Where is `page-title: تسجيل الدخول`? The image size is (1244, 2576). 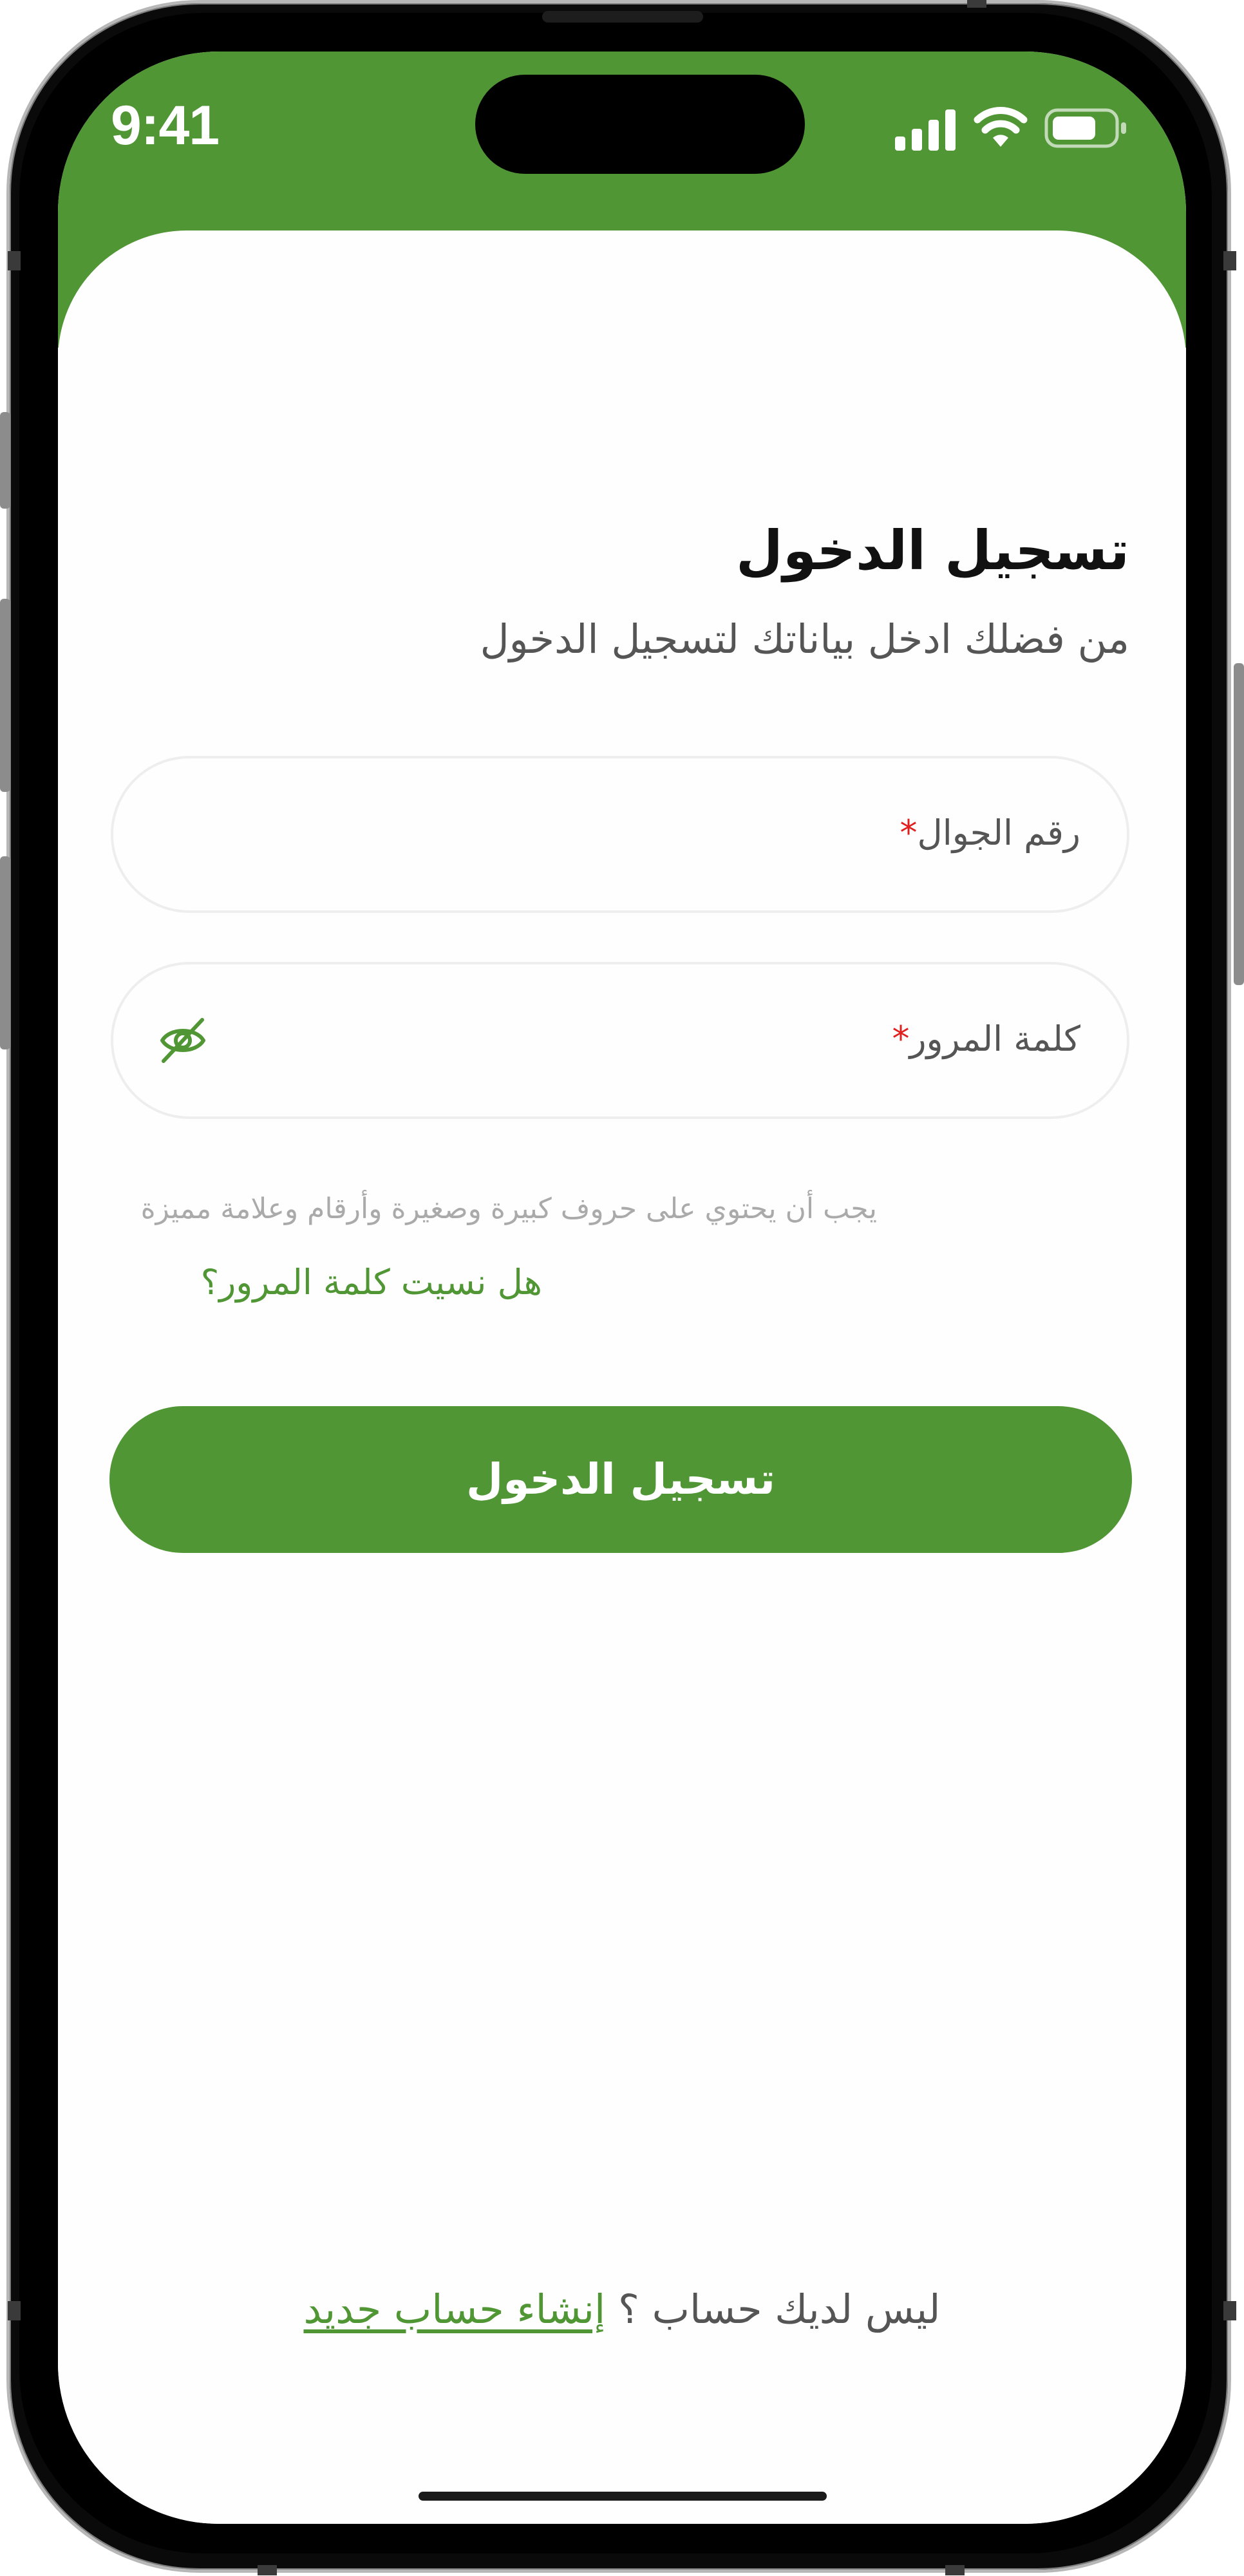
page-title: تسجيل الدخول is located at coordinates (932, 550).